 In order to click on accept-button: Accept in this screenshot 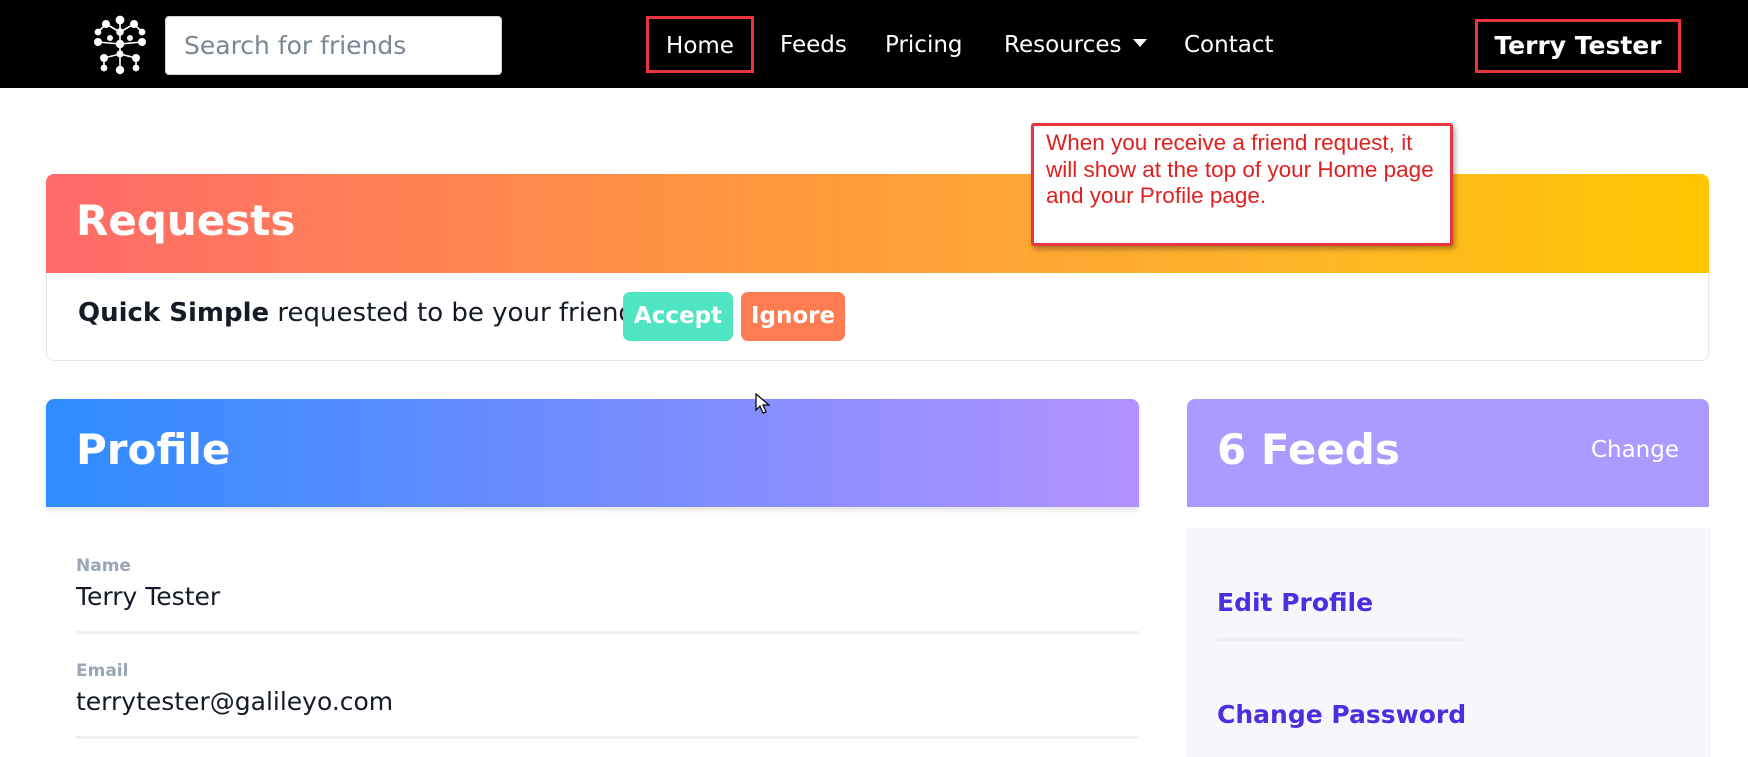, I will do `click(678, 316)`.